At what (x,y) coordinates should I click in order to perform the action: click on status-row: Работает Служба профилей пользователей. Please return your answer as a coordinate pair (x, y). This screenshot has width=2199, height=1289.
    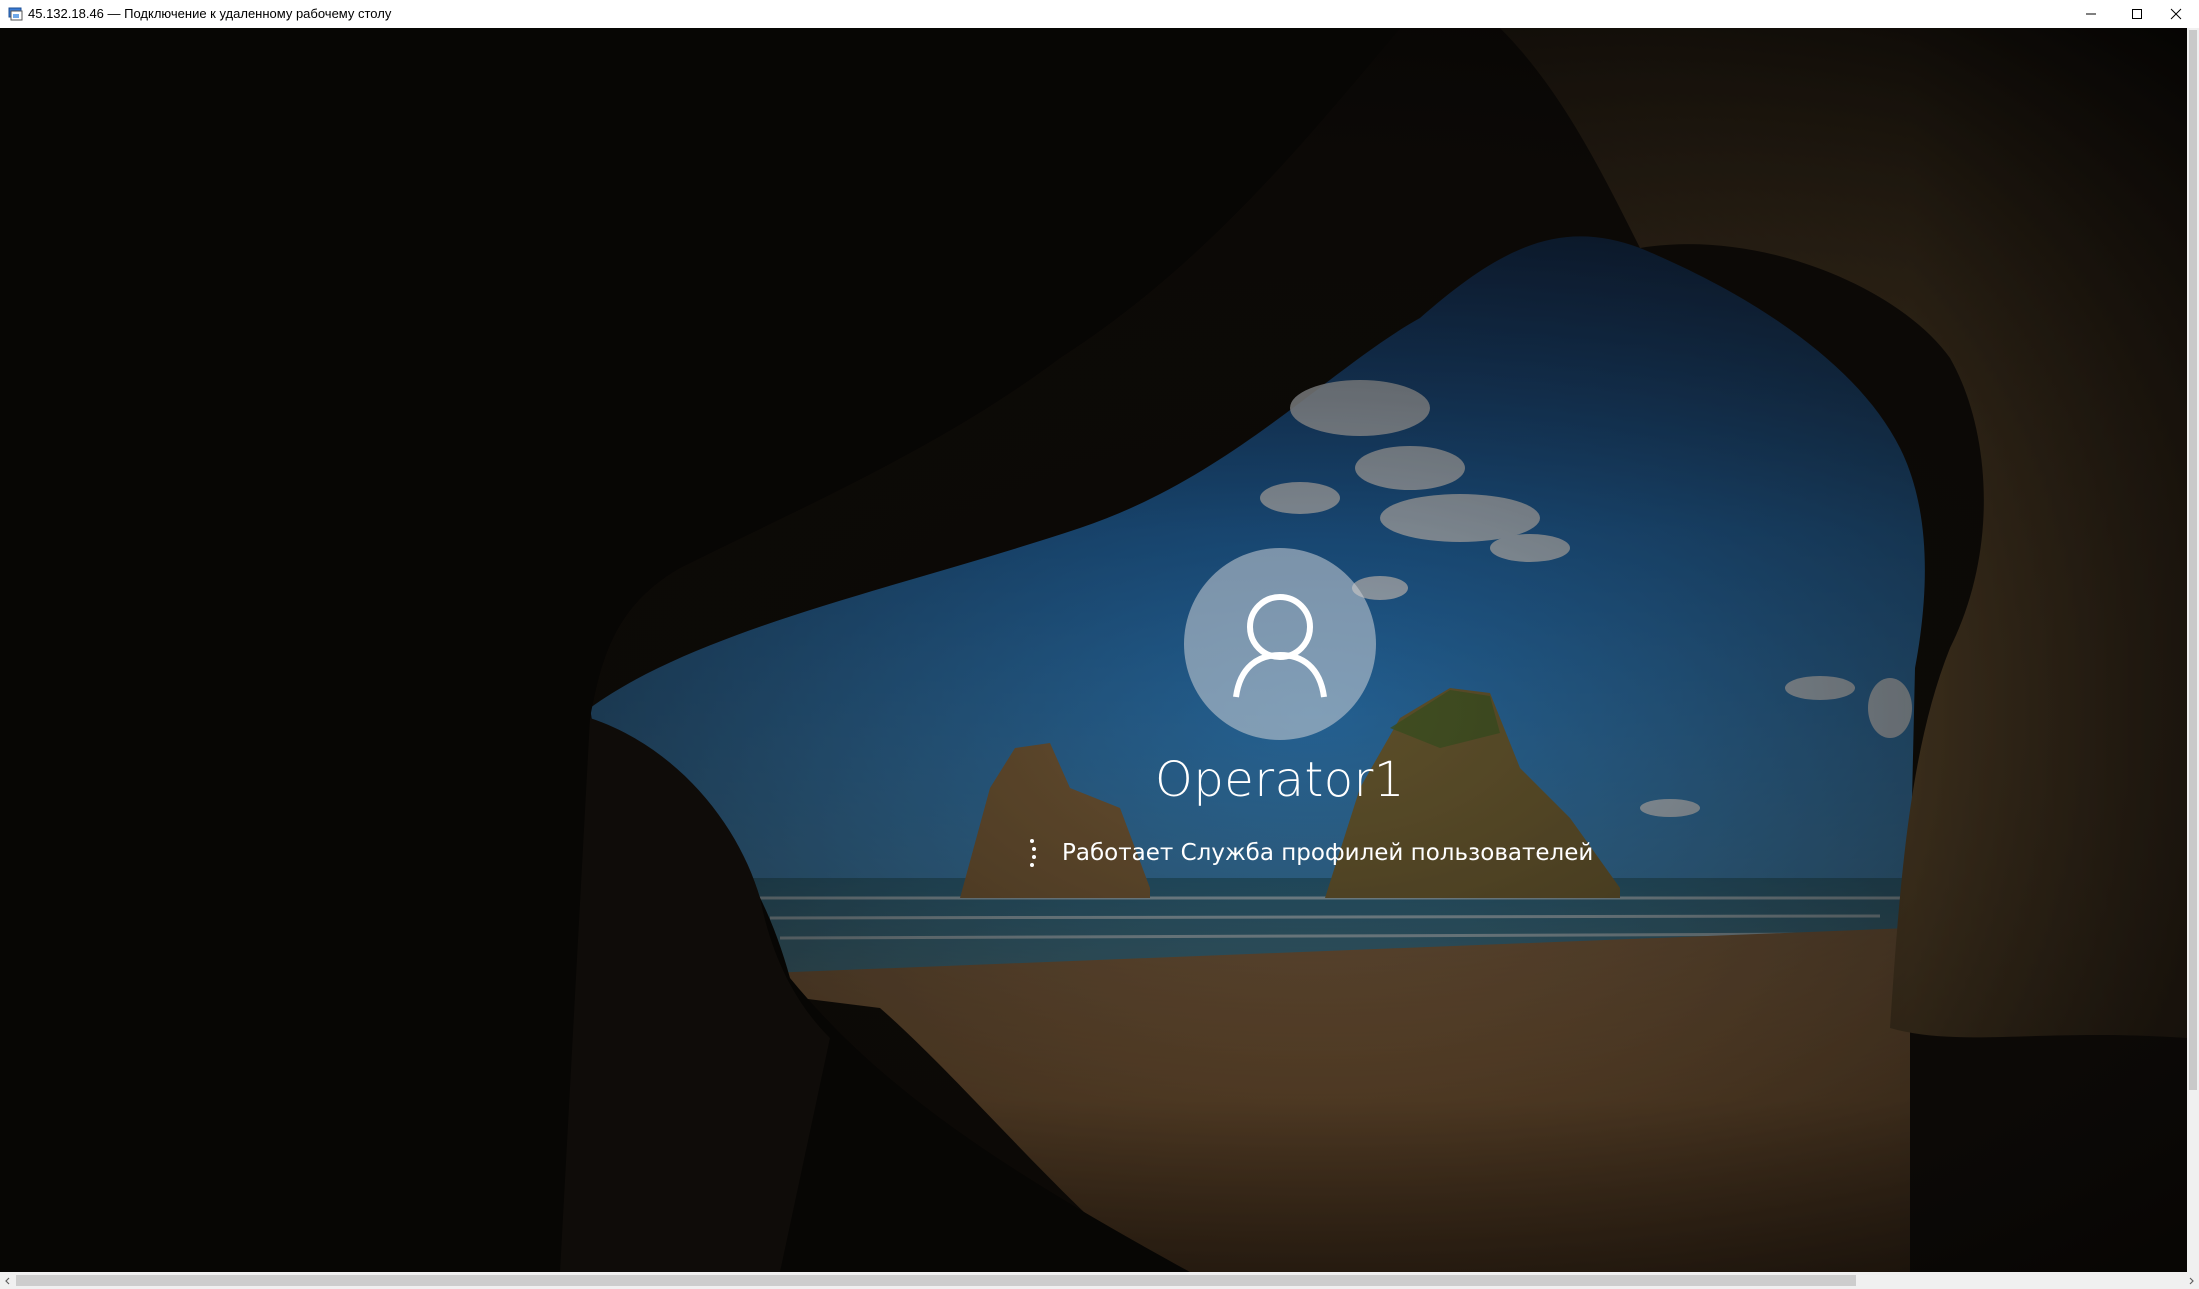
    Looking at the image, I should click on (1306, 853).